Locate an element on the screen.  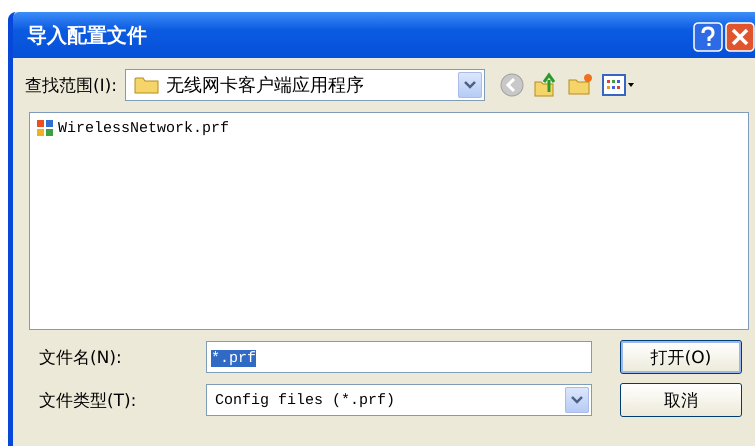
window-title: 导入配置文件 is located at coordinates (87, 35).